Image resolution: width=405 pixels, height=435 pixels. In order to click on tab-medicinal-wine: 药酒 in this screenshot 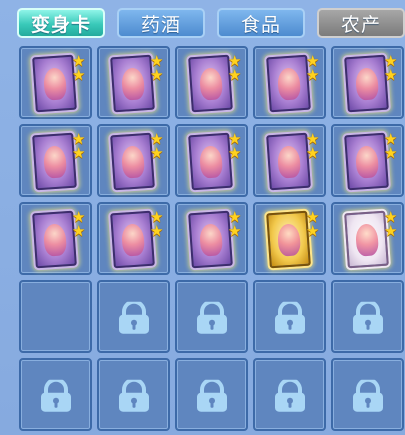, I will do `click(161, 23)`.